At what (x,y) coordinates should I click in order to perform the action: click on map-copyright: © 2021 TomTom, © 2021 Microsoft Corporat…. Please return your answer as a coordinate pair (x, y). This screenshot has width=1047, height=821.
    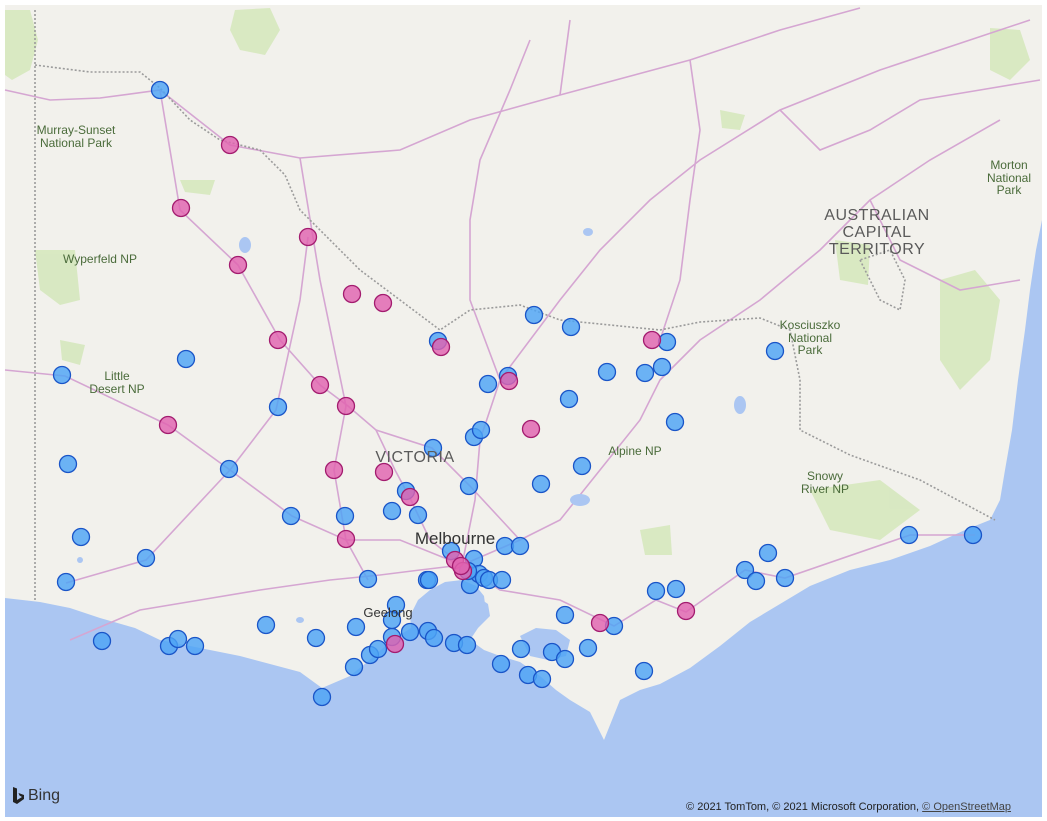
    Looking at the image, I should click on (848, 807).